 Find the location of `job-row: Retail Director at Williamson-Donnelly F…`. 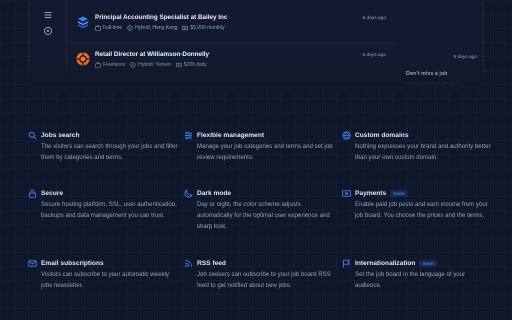

job-row: Retail Director at Williamson-Donnelly F… is located at coordinates (230, 65).